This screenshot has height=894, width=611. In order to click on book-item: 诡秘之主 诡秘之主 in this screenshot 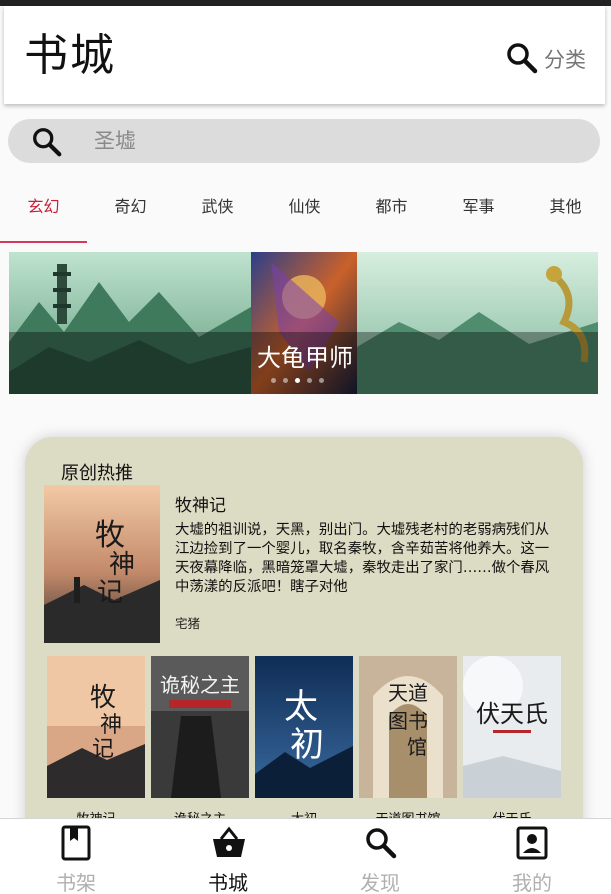, I will do `click(200, 741)`.